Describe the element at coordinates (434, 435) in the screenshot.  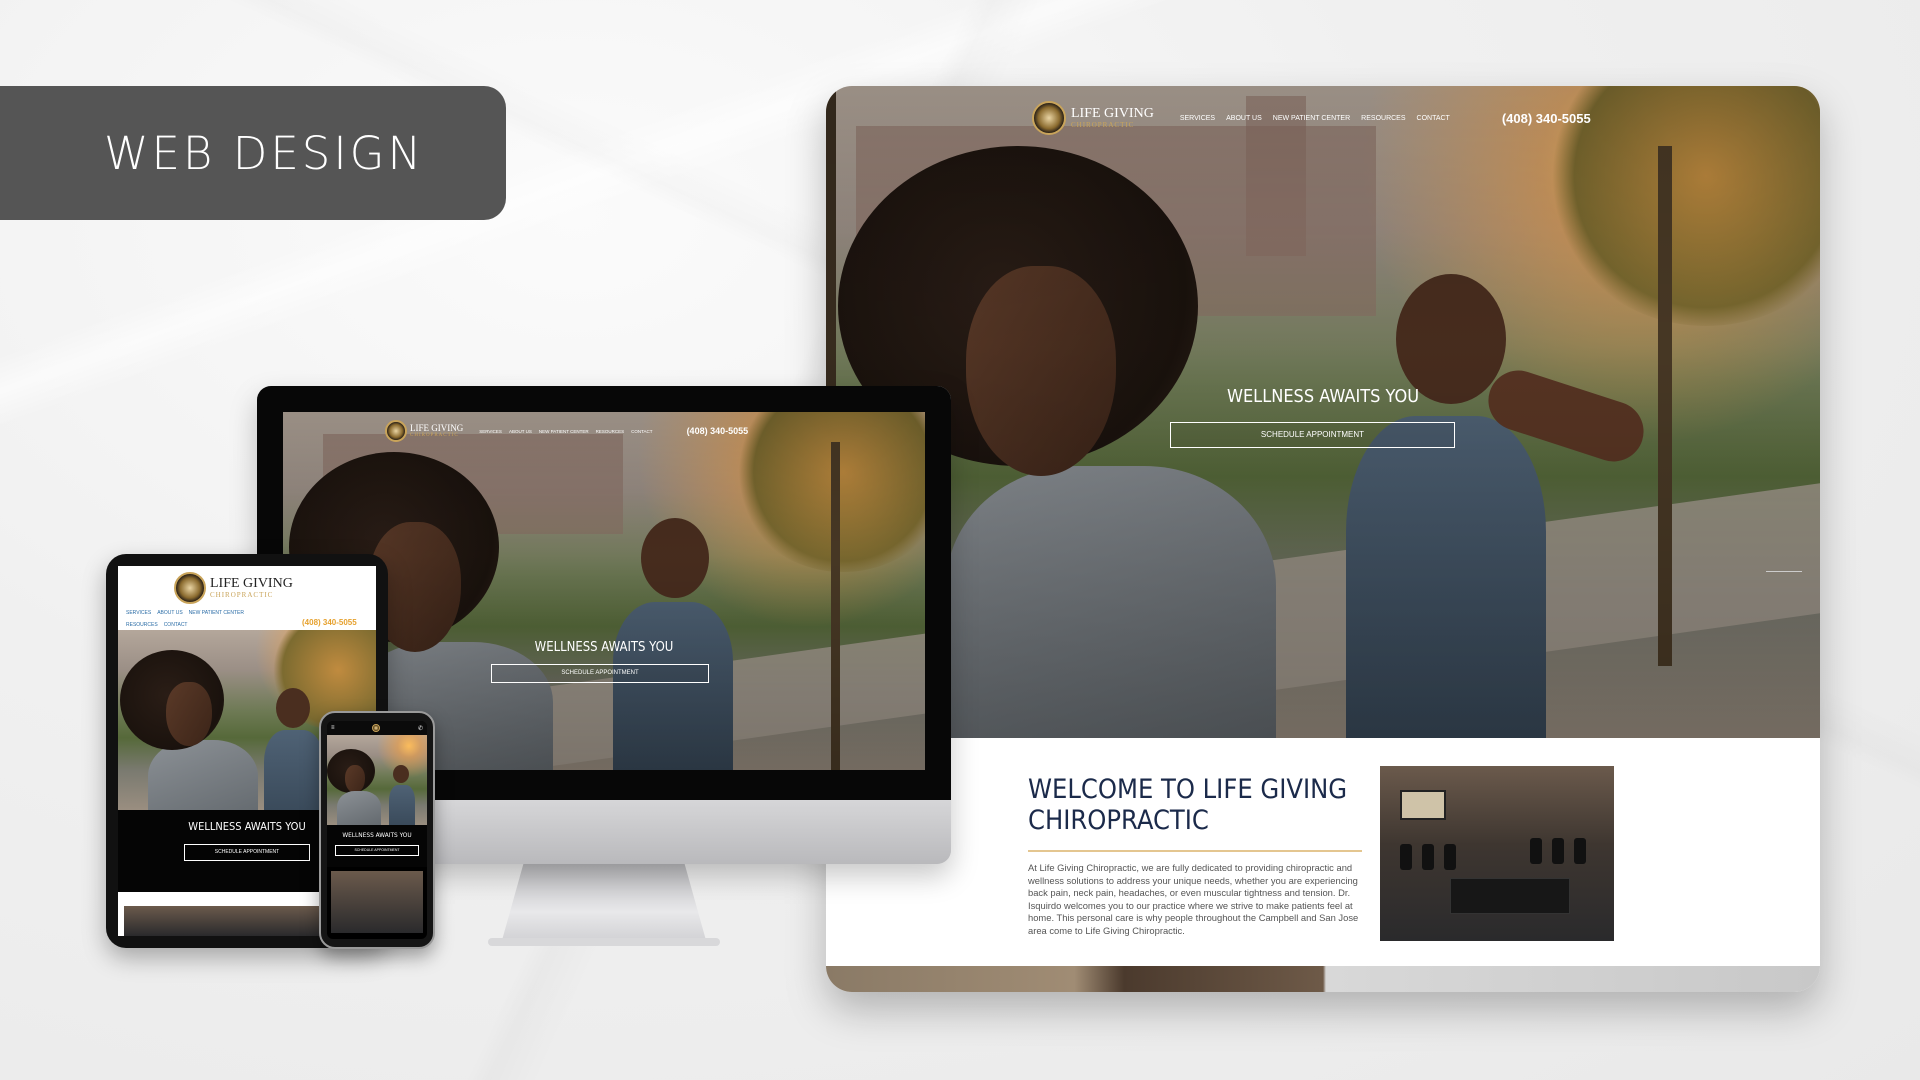
I see `imac-logo-subtitle: CHIROPRACTIC` at that location.